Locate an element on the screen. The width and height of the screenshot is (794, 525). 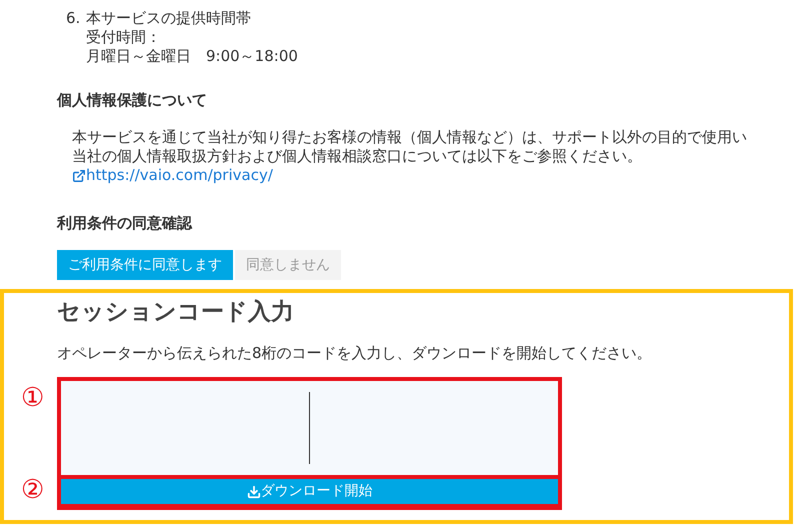
list-item-title: 本サービスの提供時間帯 is located at coordinates (169, 18).